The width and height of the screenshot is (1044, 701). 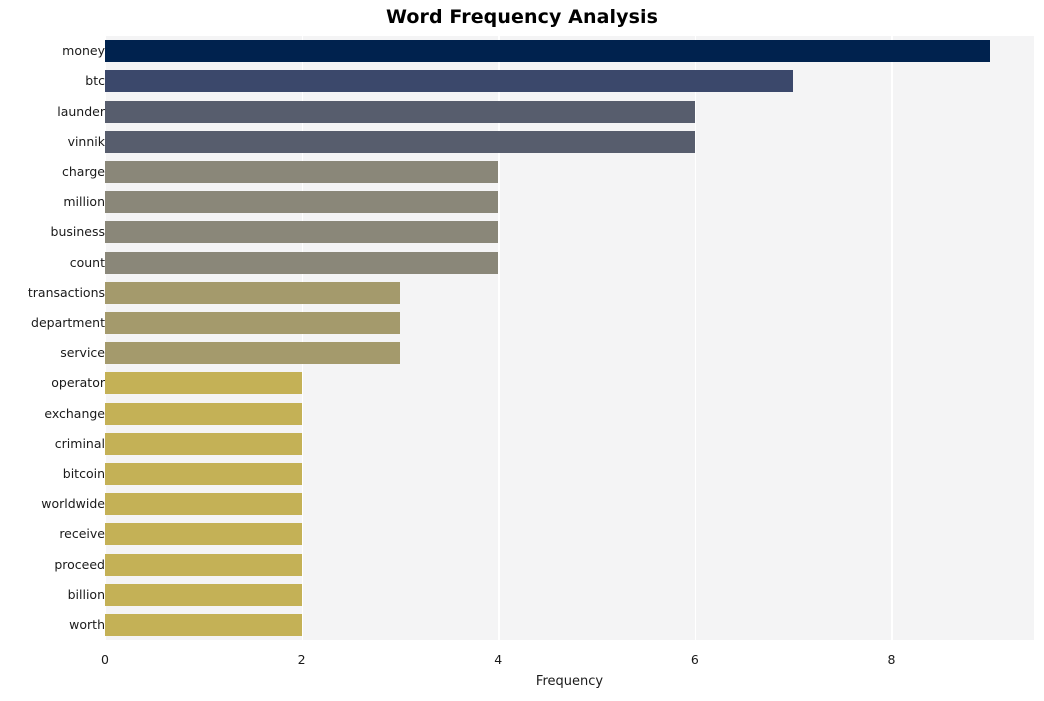 What do you see at coordinates (82, 534) in the screenshot?
I see `y-tick-label: receive` at bounding box center [82, 534].